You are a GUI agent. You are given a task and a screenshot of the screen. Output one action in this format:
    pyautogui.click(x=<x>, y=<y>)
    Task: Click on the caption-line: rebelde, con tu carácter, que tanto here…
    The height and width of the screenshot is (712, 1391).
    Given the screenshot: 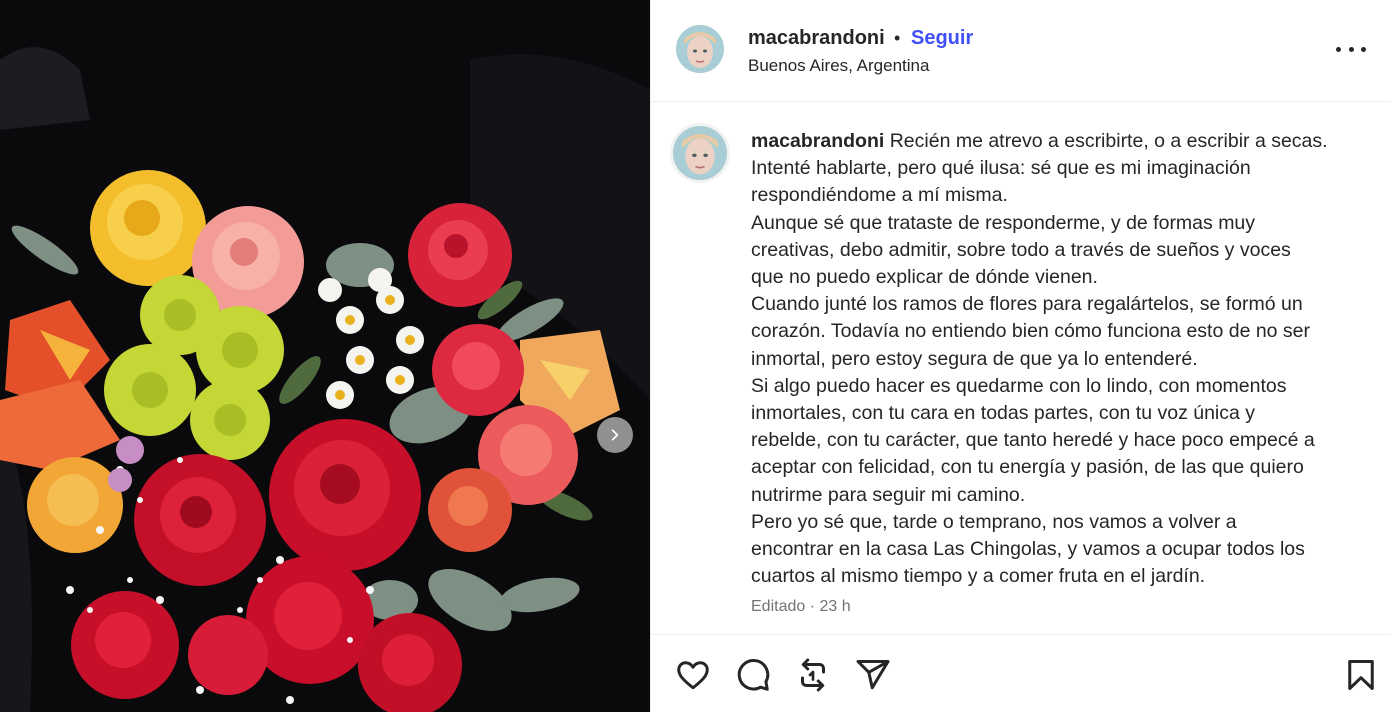 What is the action you would take?
    pyautogui.click(x=1033, y=440)
    